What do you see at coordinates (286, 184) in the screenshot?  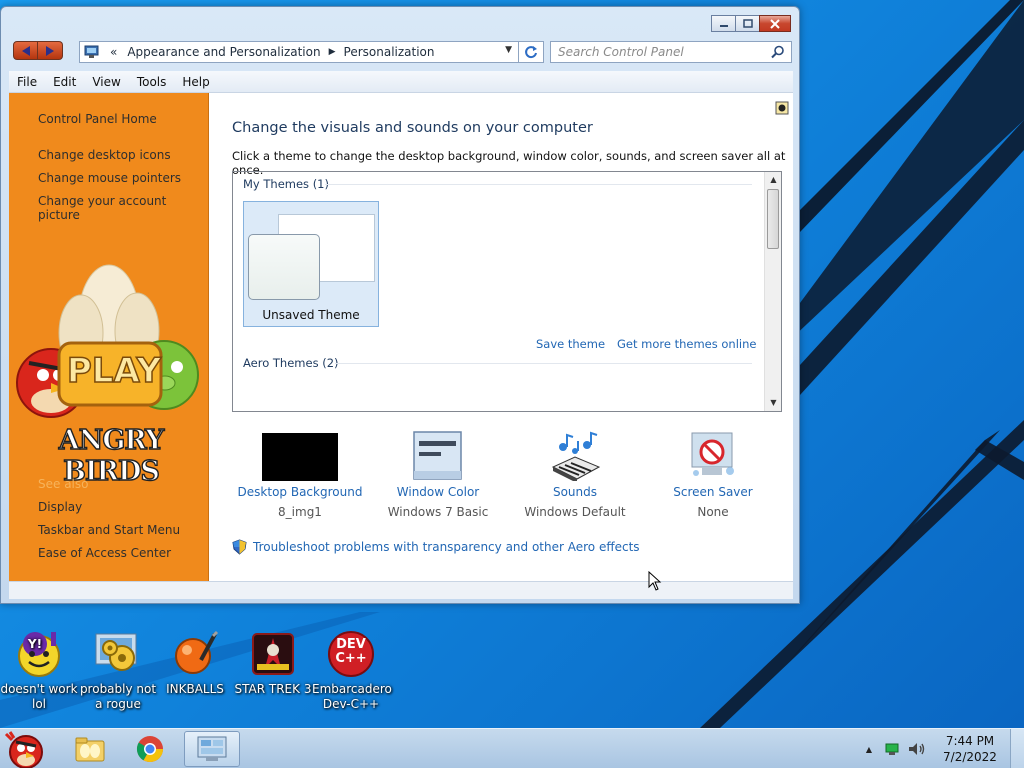 I see `my-themes-header: My Themes (1)` at bounding box center [286, 184].